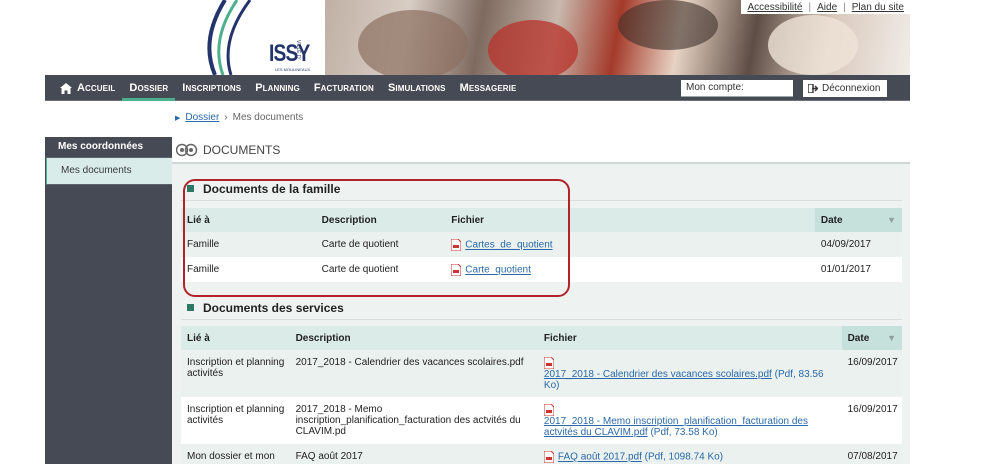 This screenshot has width=1000, height=464. What do you see at coordinates (541, 150) in the screenshot?
I see `page-title: DOCUMENTS` at bounding box center [541, 150].